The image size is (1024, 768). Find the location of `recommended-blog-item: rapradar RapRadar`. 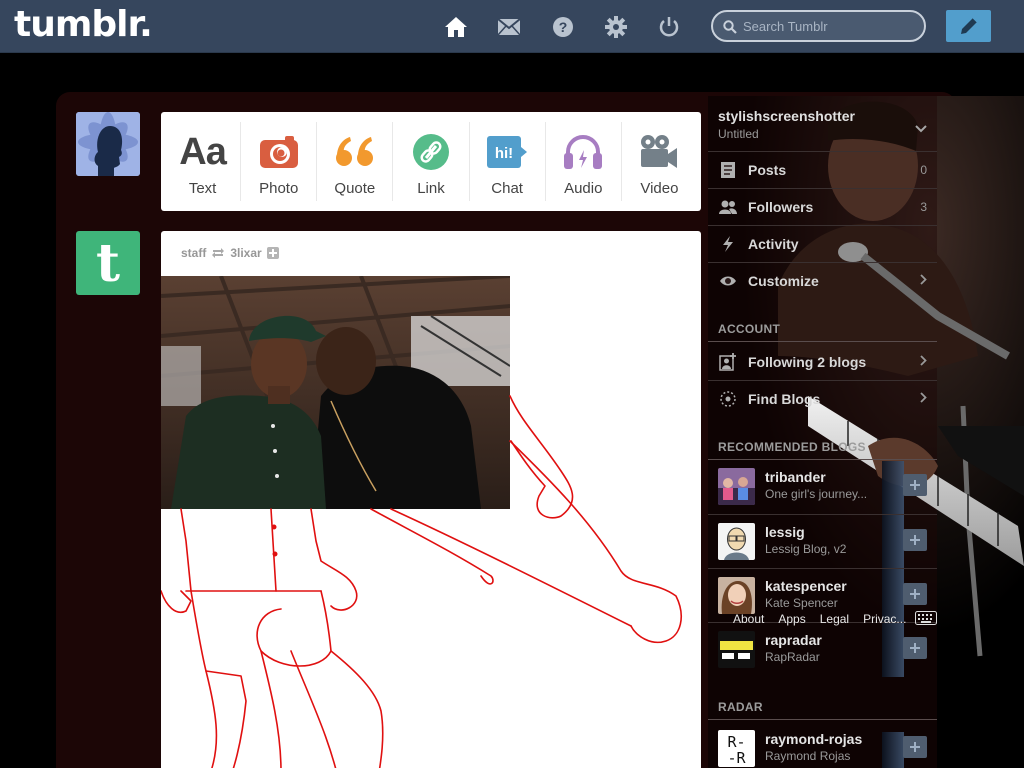

recommended-blog-item: rapradar RapRadar is located at coordinates (822, 649).